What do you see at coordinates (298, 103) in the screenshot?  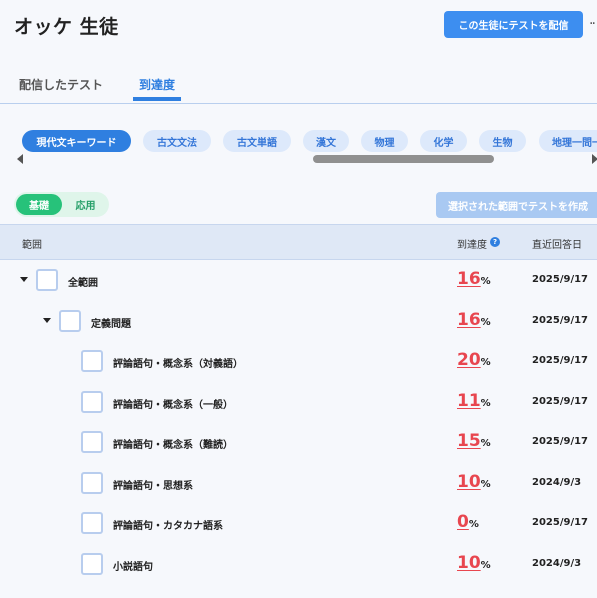 I see `tab-divider` at bounding box center [298, 103].